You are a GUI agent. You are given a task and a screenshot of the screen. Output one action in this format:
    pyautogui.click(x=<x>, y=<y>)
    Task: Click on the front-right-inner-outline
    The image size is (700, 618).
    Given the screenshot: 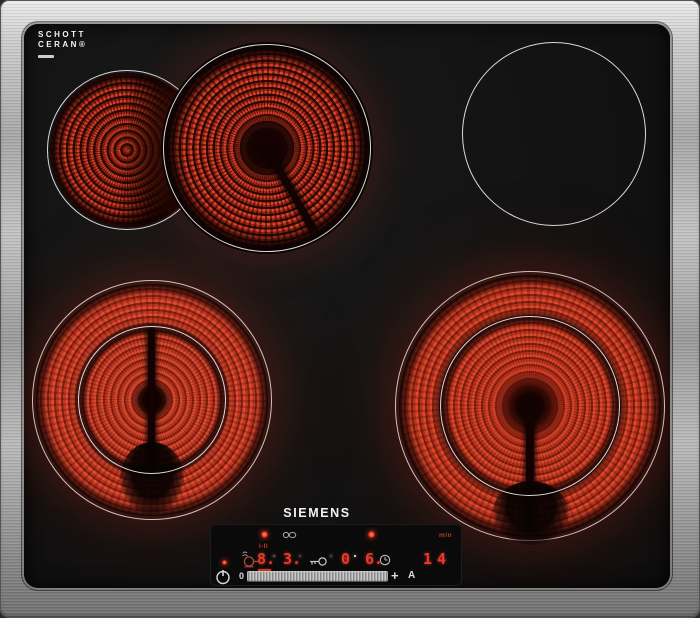 What is the action you would take?
    pyautogui.click(x=530, y=406)
    